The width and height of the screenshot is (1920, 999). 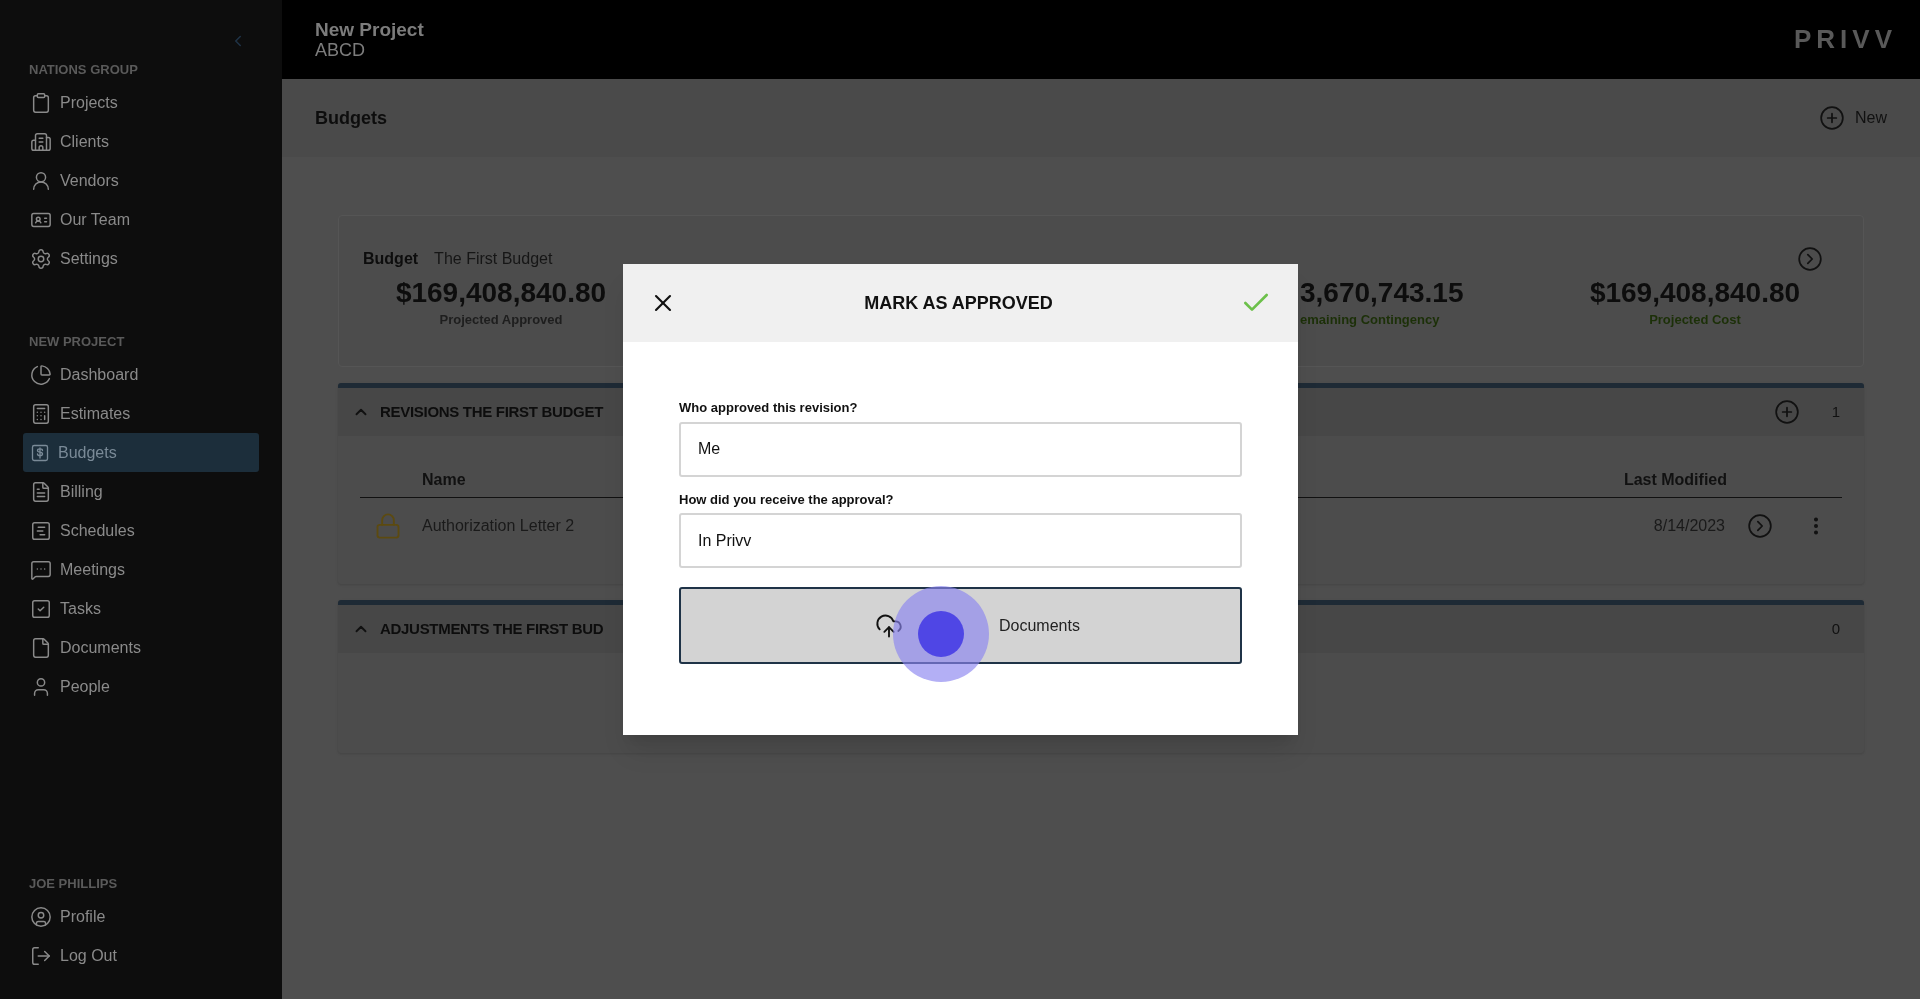 What do you see at coordinates (1370, 320) in the screenshot?
I see `stat-label: emaining Contingency` at bounding box center [1370, 320].